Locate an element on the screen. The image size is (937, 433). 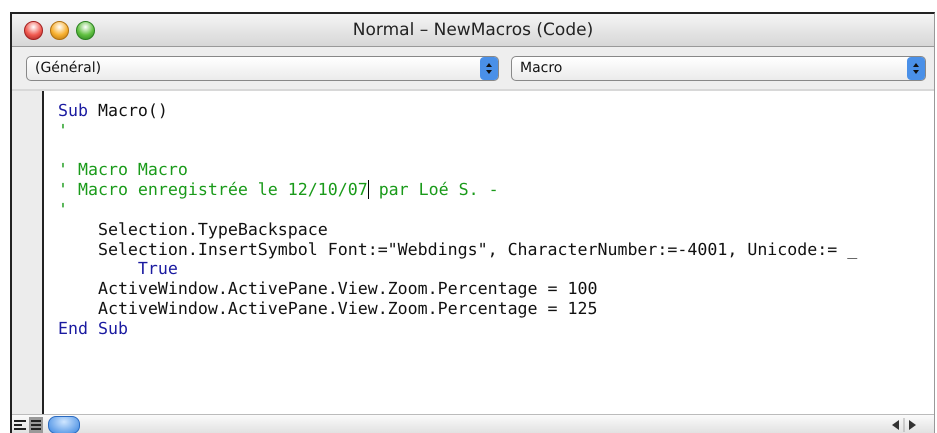
window-title: Normal – NewMacros (Code) is located at coordinates (473, 30).